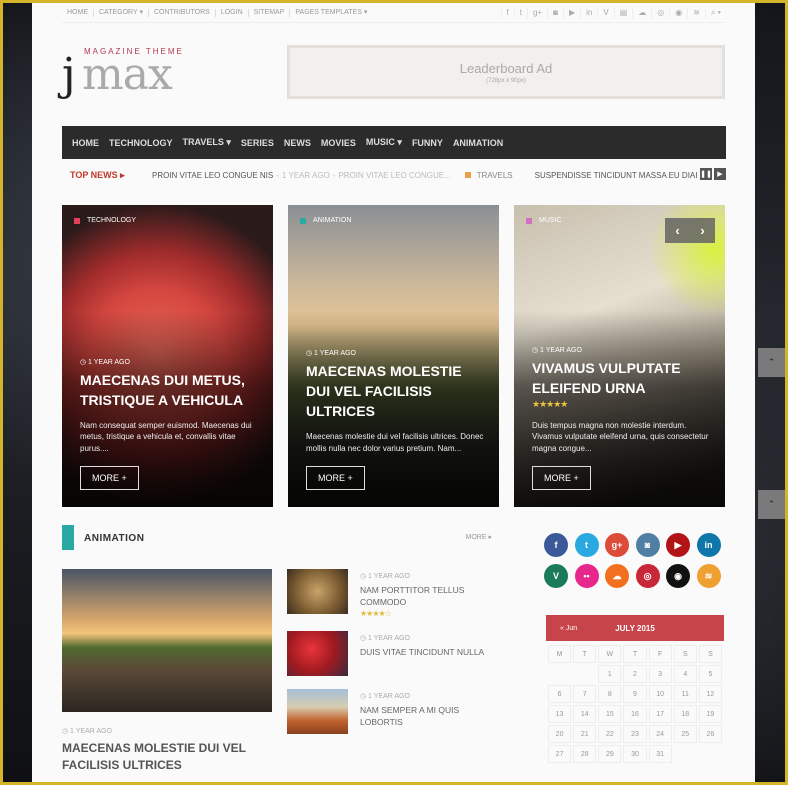  I want to click on calendar-day: 19, so click(710, 714).